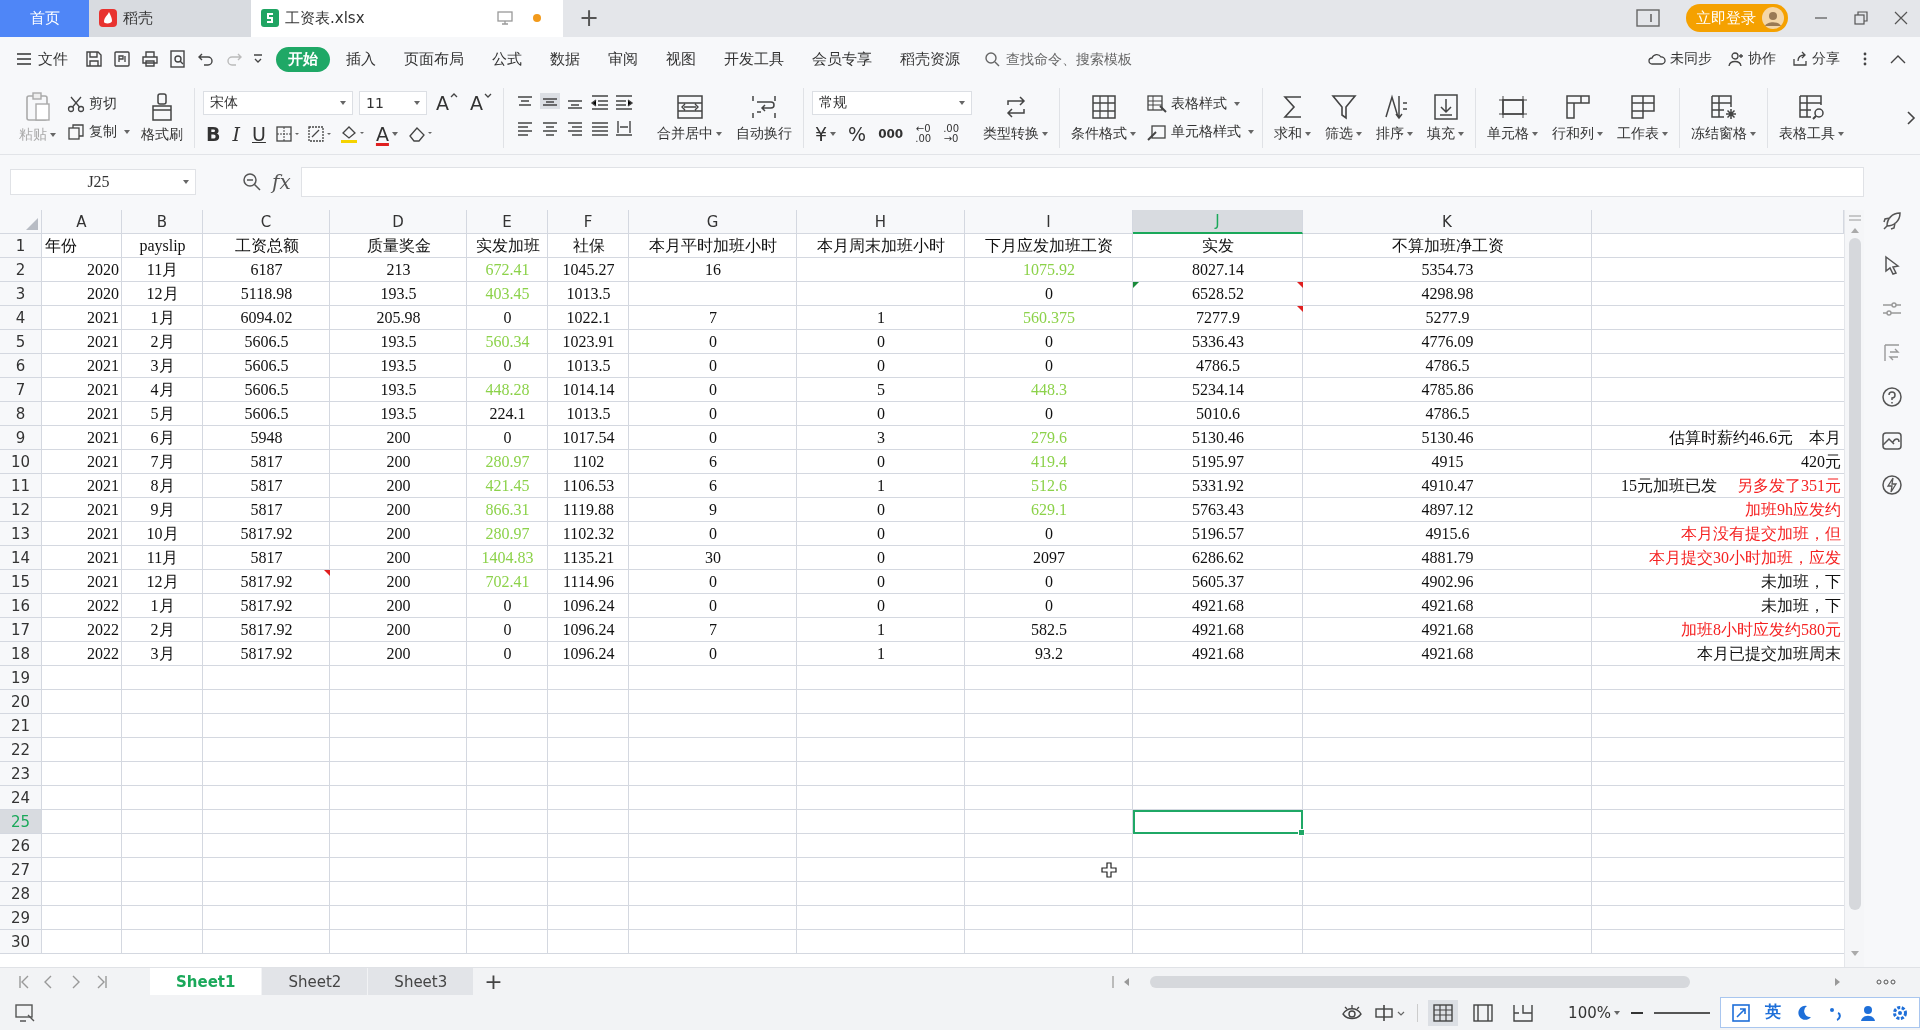  Describe the element at coordinates (21, 606) in the screenshot. I see `row-header: 16` at that location.